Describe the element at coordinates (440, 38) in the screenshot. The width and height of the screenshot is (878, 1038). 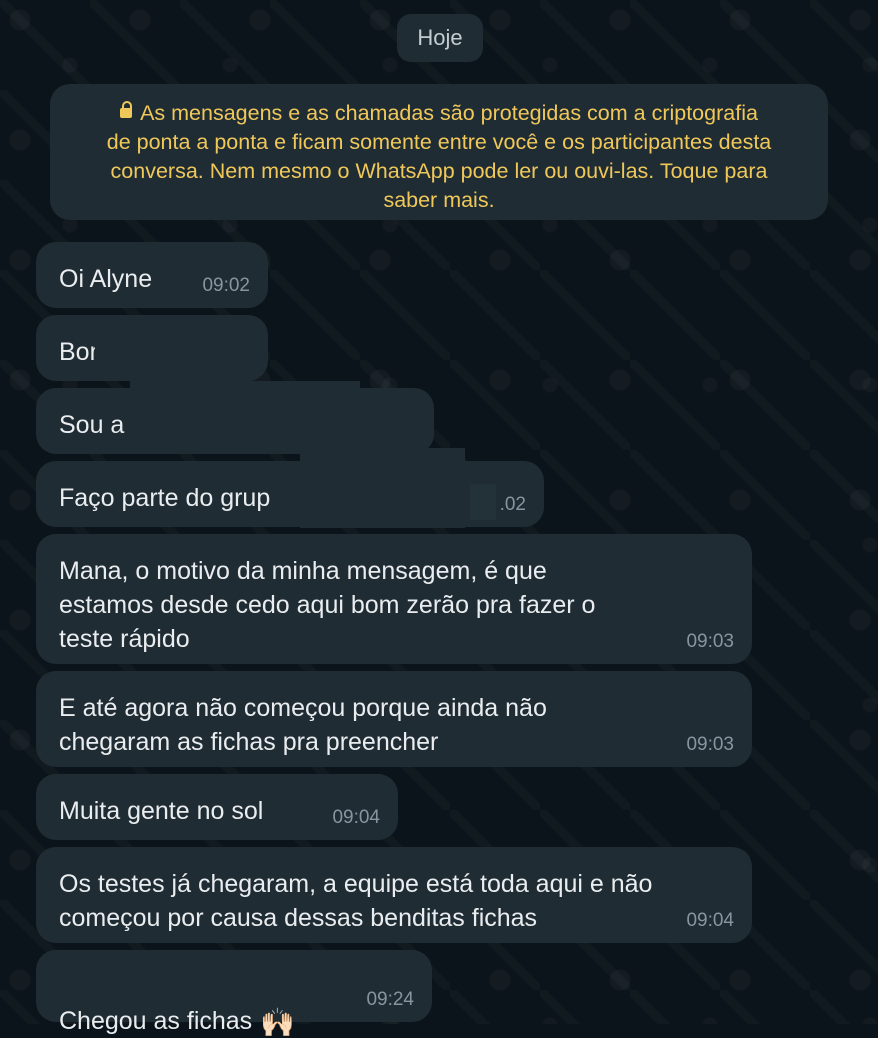
I see `date-separator: Hoje` at that location.